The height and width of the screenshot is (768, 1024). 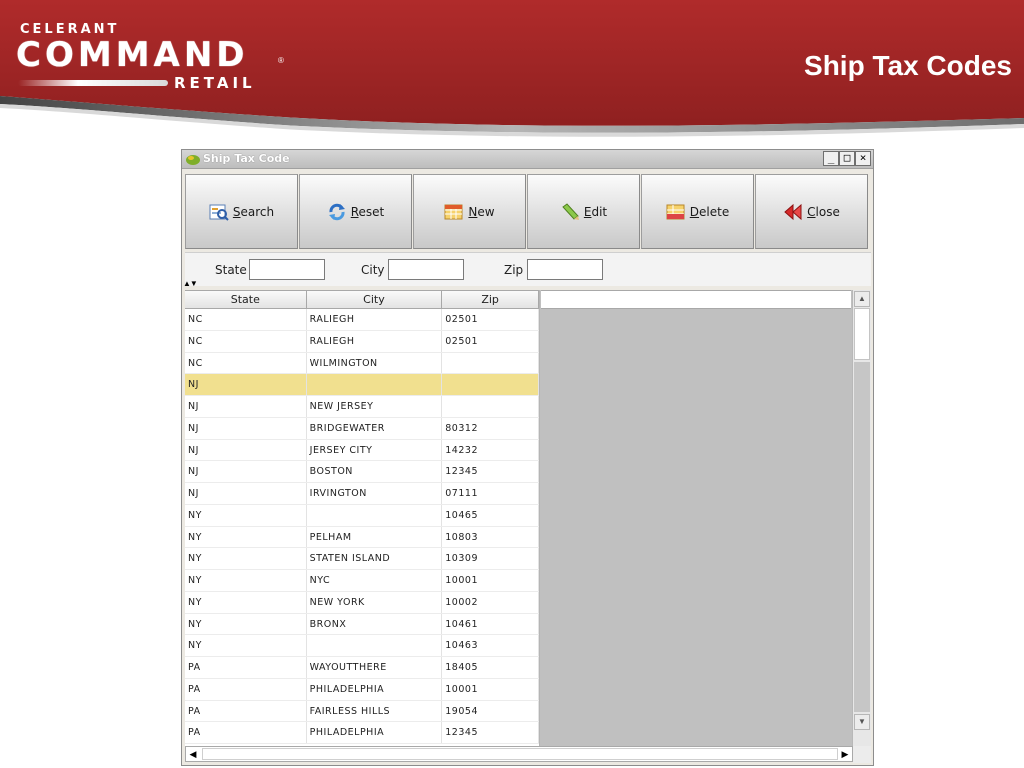 What do you see at coordinates (490, 624) in the screenshot?
I see `zip-cell: 10461` at bounding box center [490, 624].